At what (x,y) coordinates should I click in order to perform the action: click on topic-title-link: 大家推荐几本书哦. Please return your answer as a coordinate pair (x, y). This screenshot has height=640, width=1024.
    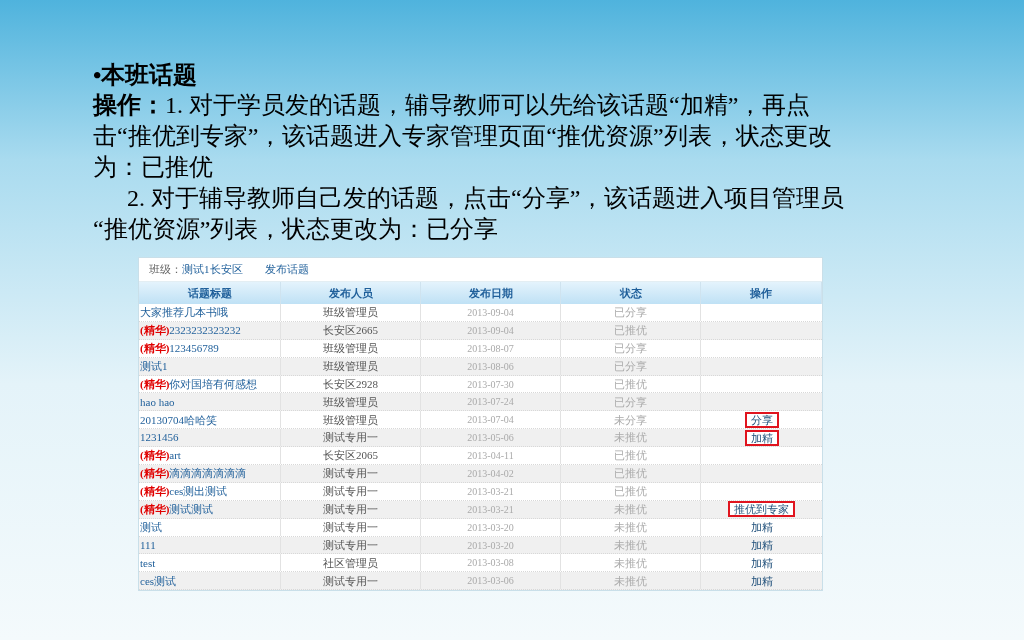
    Looking at the image, I should click on (184, 312).